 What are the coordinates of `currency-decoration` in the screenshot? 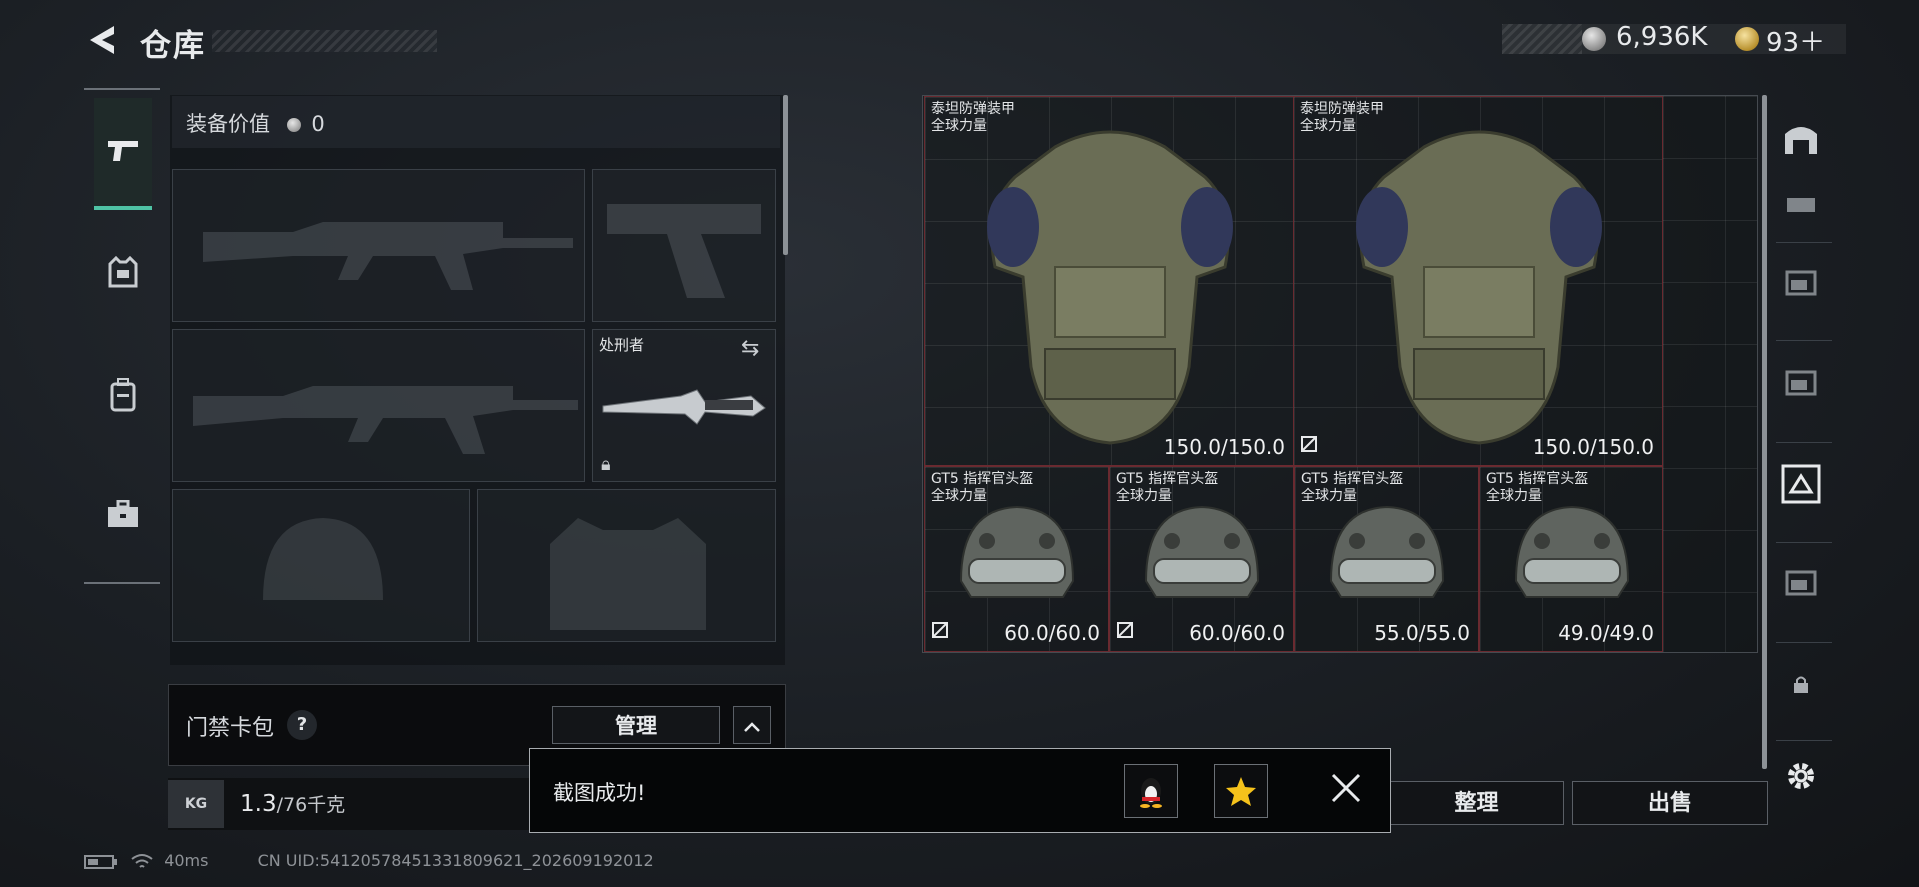 It's located at (1542, 39).